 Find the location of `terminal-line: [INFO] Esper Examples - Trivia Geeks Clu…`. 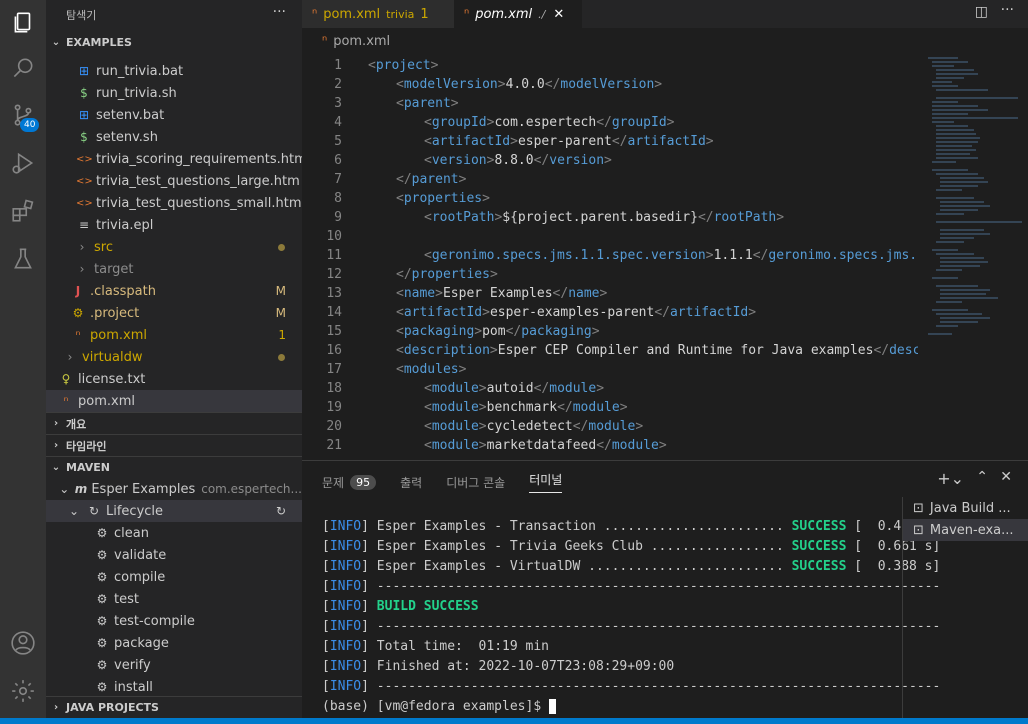

terminal-line: [INFO] Esper Examples - Trivia Geeks Clu… is located at coordinates (631, 547).